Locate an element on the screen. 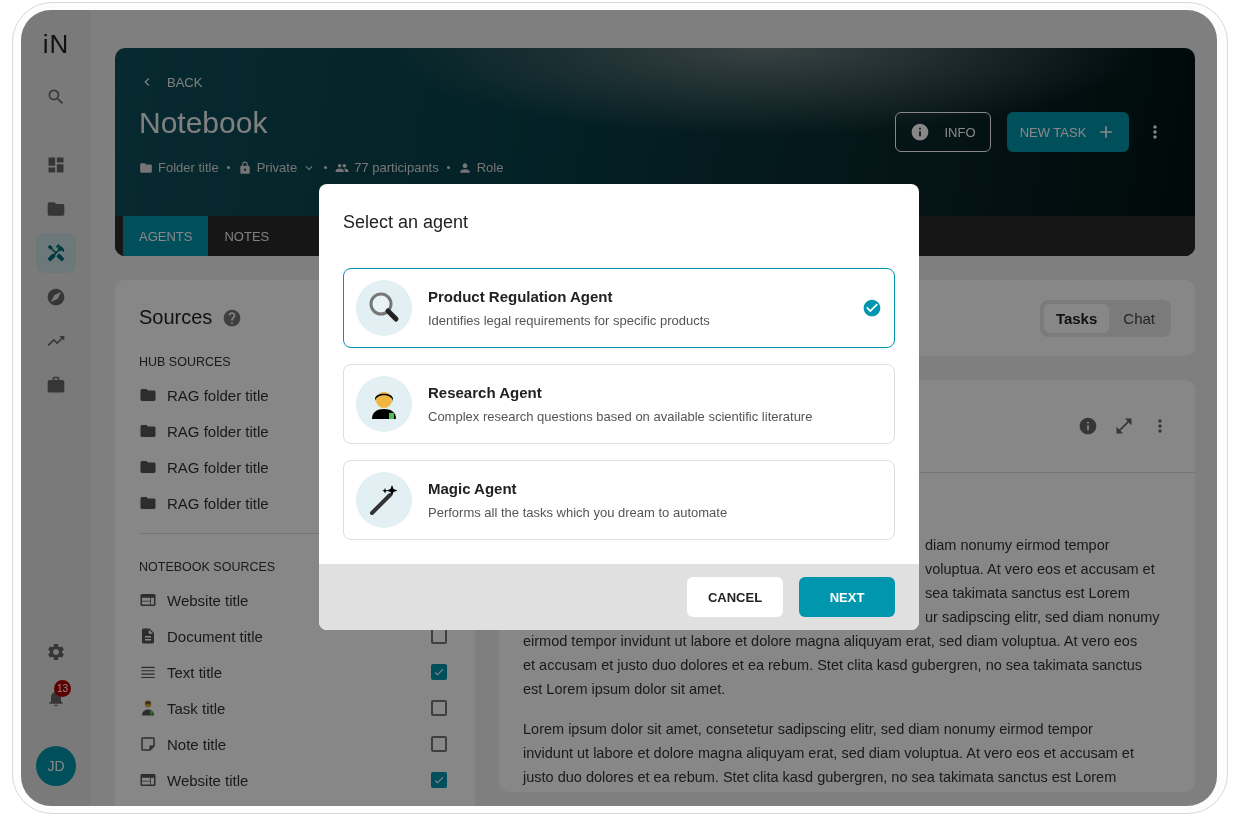  meta-item: 77 participants is located at coordinates (387, 167).